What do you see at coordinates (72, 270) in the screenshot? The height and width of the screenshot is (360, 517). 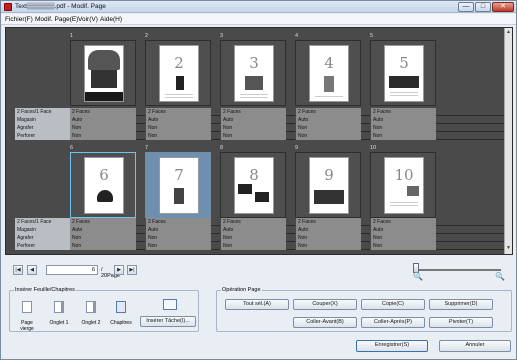 I see `current-page-input: 6` at bounding box center [72, 270].